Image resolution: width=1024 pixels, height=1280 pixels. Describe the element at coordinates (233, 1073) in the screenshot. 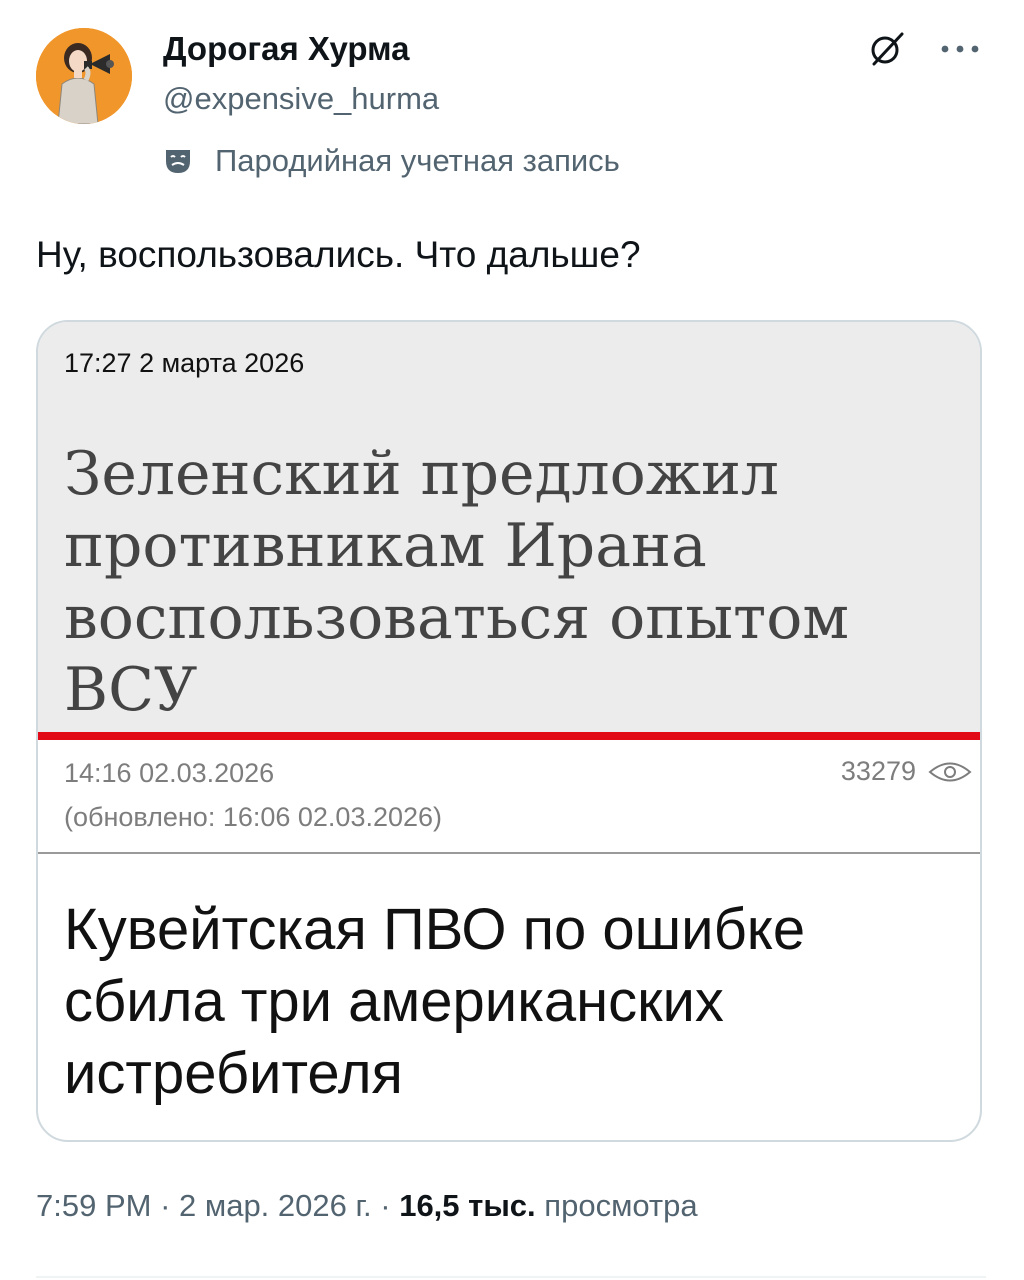

I see `article-2-headline-line: истребителя` at that location.